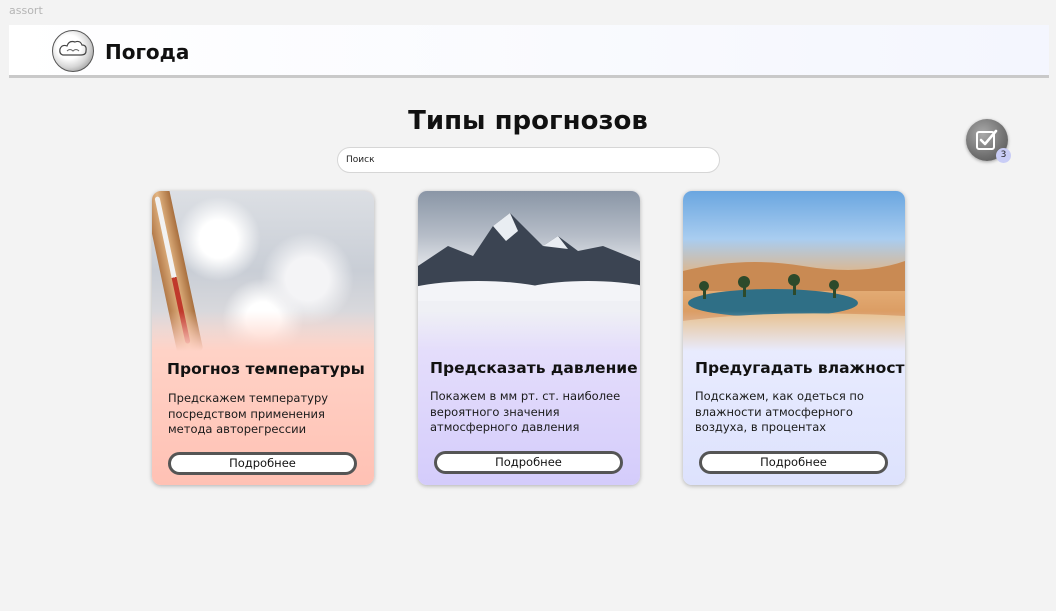 Image resolution: width=1056 pixels, height=611 pixels. What do you see at coordinates (529, 51) in the screenshot?
I see `header-bar: Погода` at bounding box center [529, 51].